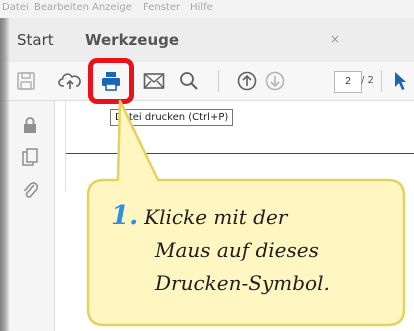  Describe the element at coordinates (125, 216) in the screenshot. I see `step-number: 1.` at that location.